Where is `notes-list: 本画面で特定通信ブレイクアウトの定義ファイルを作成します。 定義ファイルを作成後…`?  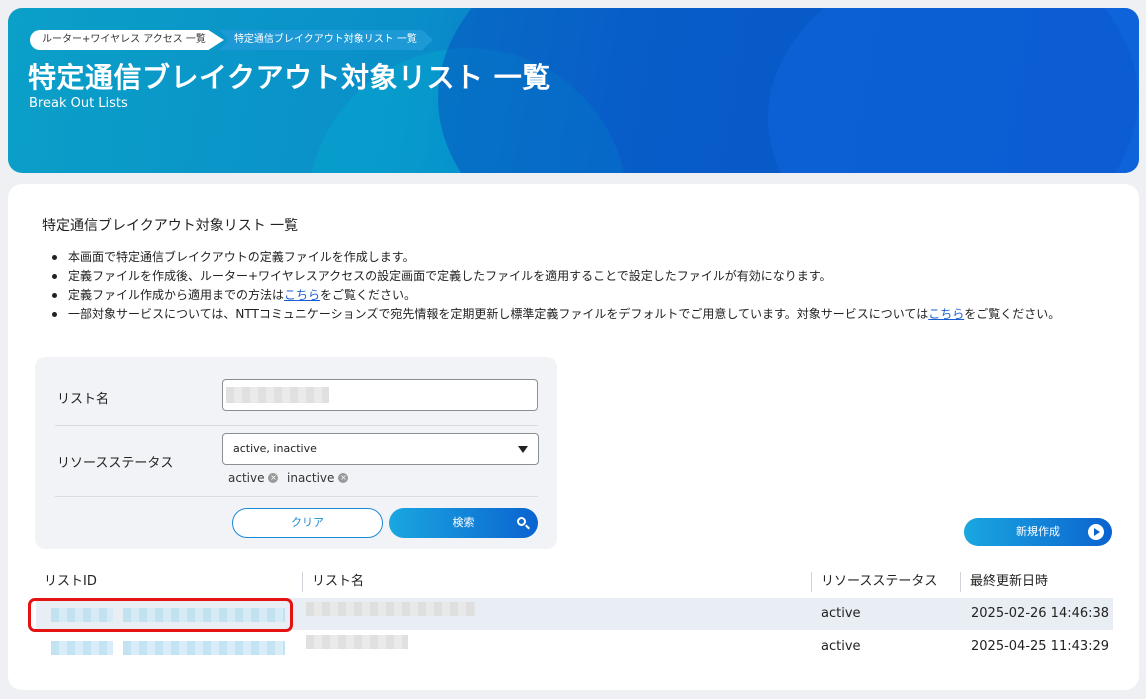
notes-list: 本画面で特定通信ブレイクアウトの定義ファイルを作成します。 定義ファイルを作成後… is located at coordinates (581, 286).